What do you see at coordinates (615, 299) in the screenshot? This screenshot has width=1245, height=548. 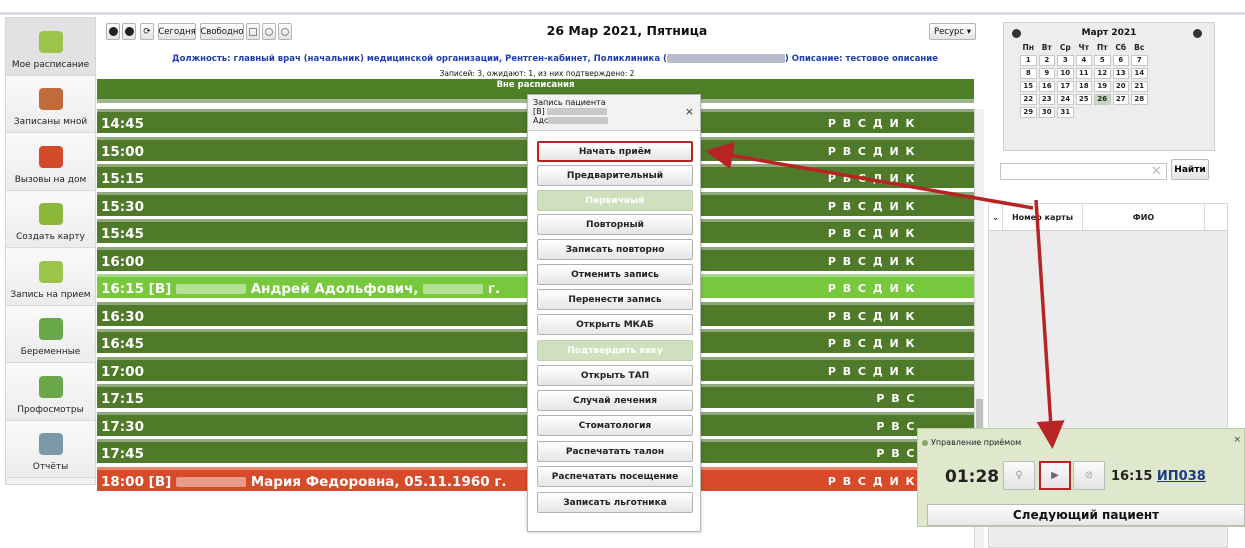 I see `popup-button-6: Перенести запись` at bounding box center [615, 299].